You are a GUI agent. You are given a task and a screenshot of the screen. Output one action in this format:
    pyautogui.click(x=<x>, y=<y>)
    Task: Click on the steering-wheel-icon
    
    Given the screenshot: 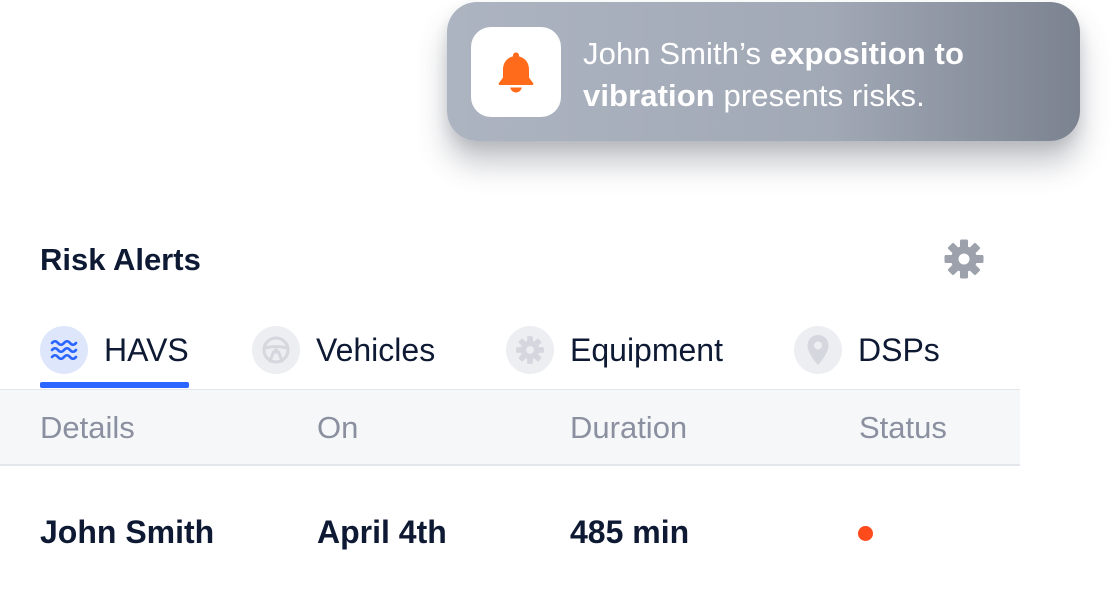 What is the action you would take?
    pyautogui.click(x=276, y=350)
    